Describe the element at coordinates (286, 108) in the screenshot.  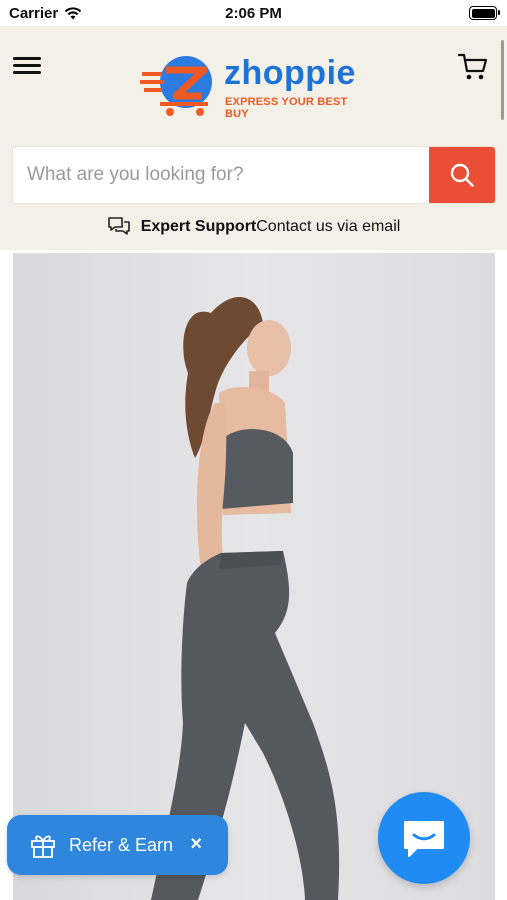
I see `brand-tagline: EXPRESS YOUR BEST BUY` at that location.